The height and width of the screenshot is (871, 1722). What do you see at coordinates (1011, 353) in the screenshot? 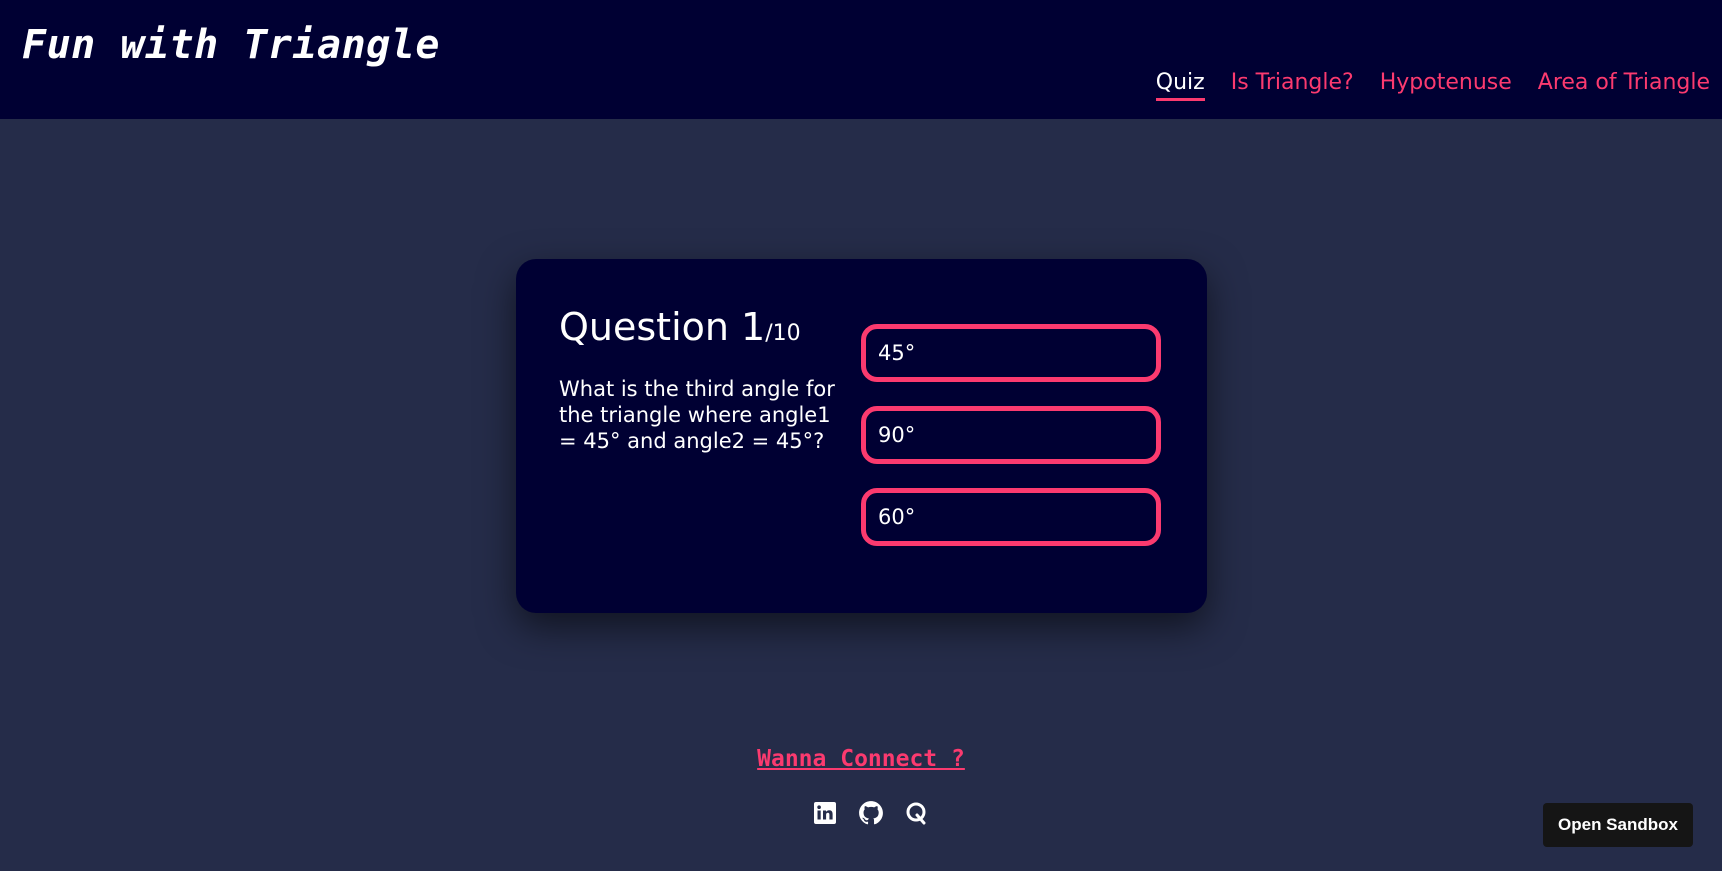
I see `answer-option-1: 45°` at bounding box center [1011, 353].